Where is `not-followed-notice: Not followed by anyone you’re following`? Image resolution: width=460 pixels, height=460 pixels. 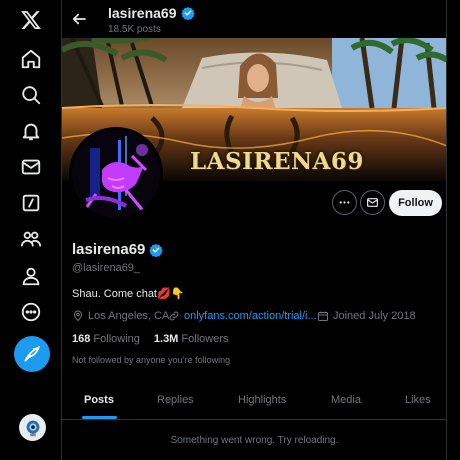 not-followed-notice: Not followed by anyone you’re following is located at coordinates (151, 360).